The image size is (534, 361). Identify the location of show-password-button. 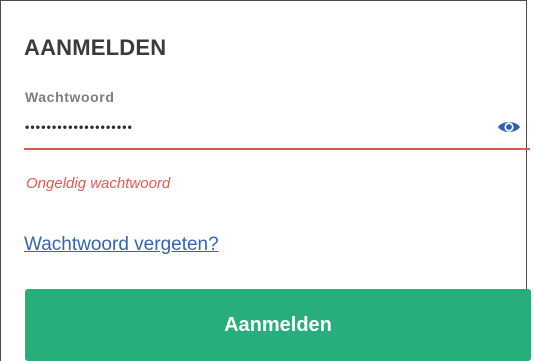
(509, 127).